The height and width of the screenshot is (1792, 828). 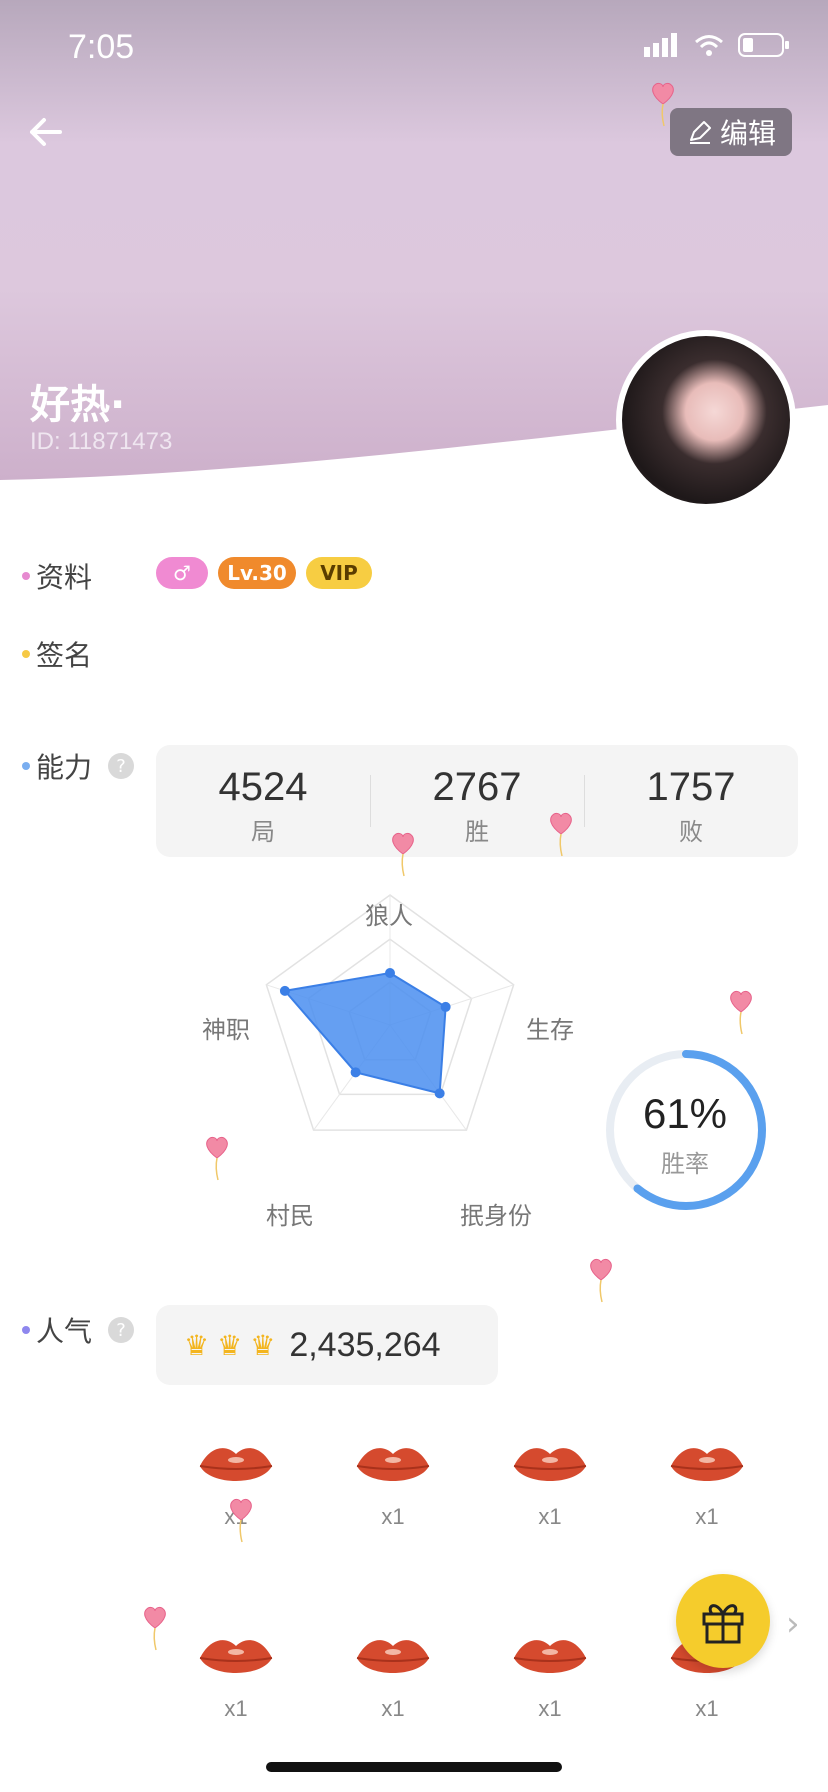 What do you see at coordinates (496, 1216) in the screenshot?
I see `radar-label-identify: 抿身份` at bounding box center [496, 1216].